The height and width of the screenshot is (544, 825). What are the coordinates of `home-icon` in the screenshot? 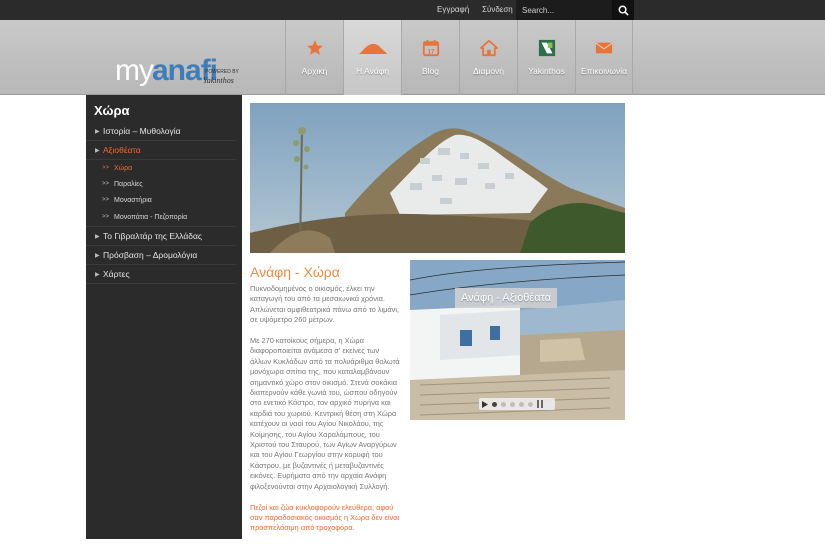 It's located at (489, 48).